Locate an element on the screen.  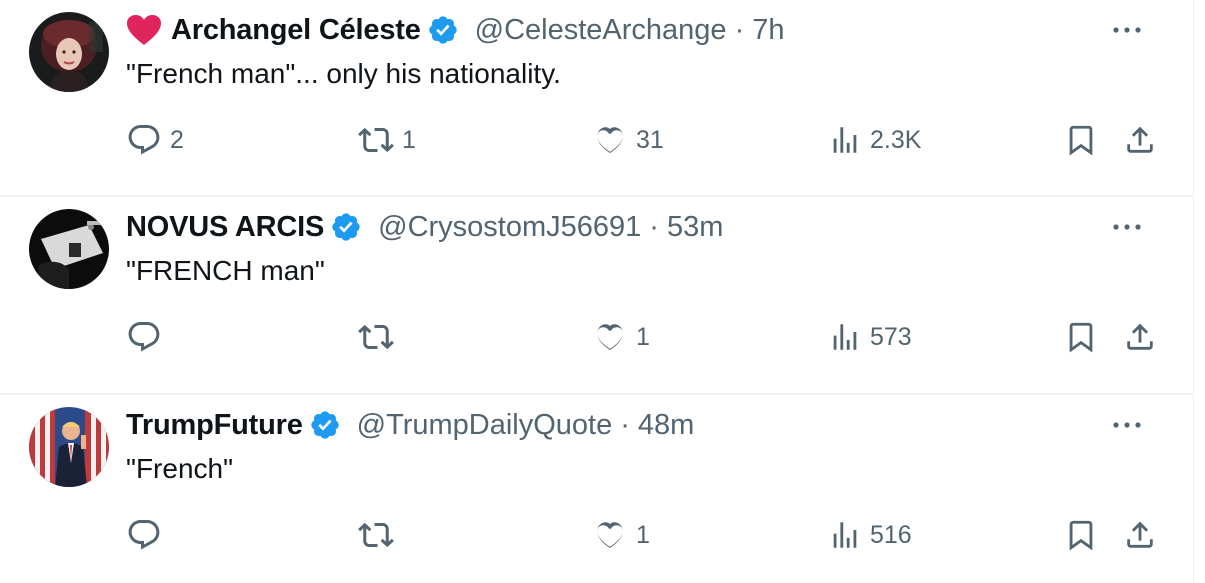
tweet-actions: 1 516 is located at coordinates (646, 535).